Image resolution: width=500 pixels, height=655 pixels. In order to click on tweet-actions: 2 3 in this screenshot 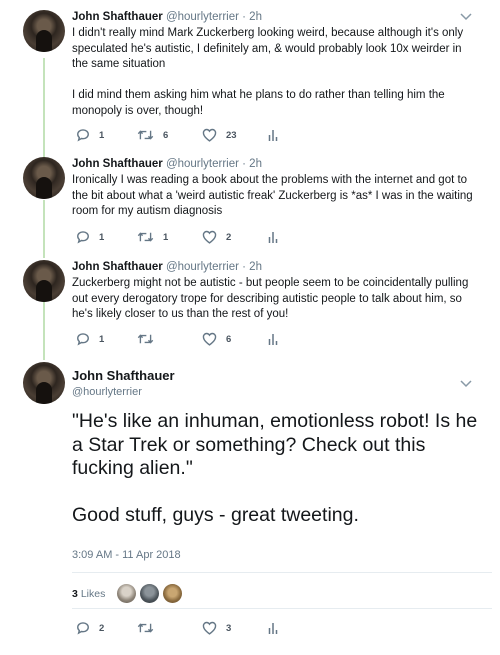, I will do `click(202, 630)`.